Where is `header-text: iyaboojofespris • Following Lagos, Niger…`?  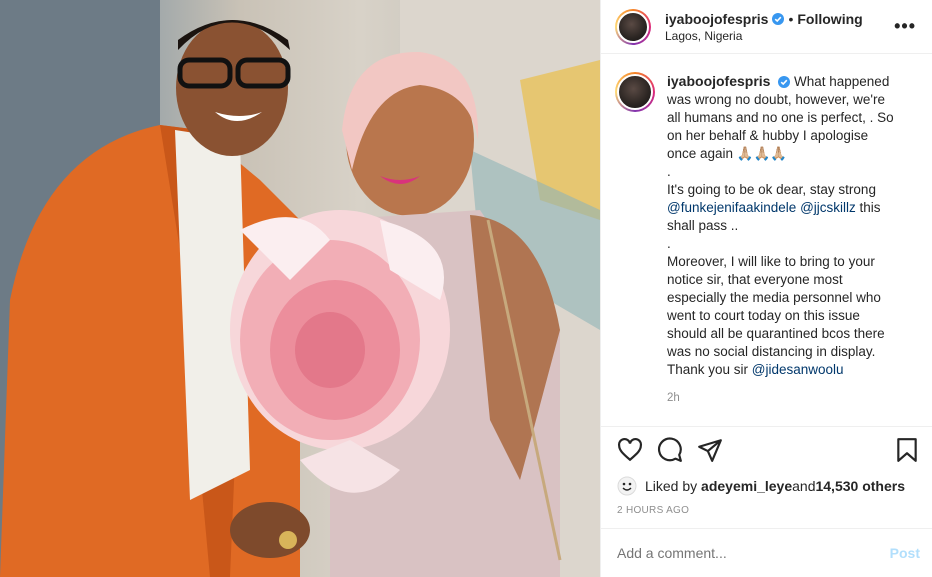
header-text: iyaboojofespris • Following Lagos, Niger… is located at coordinates (777, 27).